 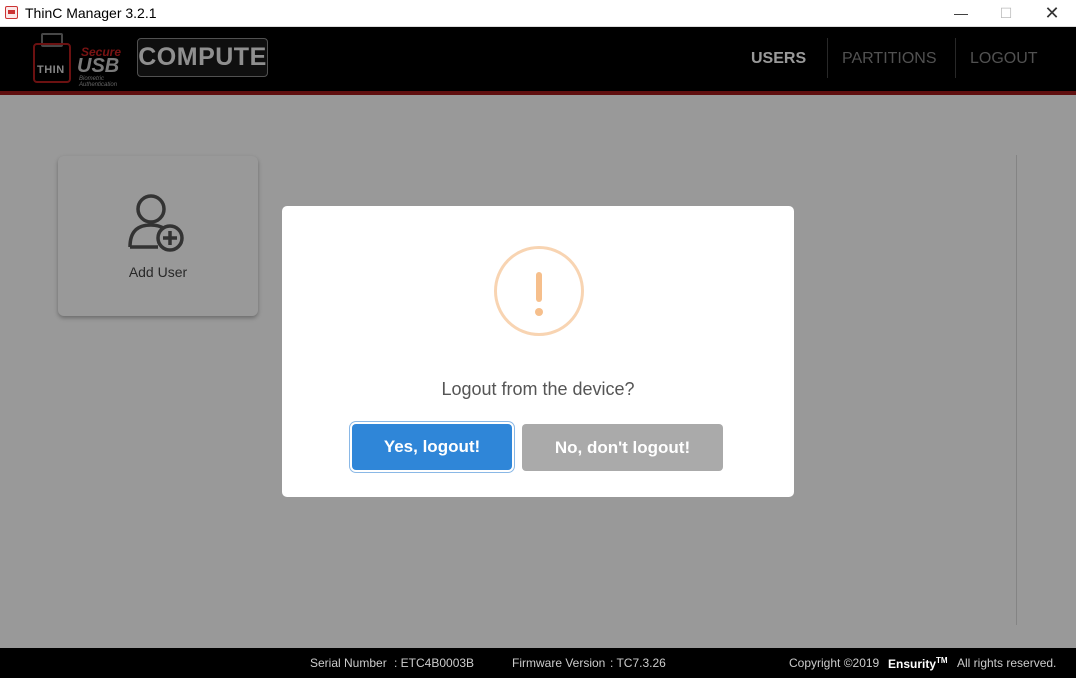 I want to click on exclamation-dot, so click(x=539, y=312).